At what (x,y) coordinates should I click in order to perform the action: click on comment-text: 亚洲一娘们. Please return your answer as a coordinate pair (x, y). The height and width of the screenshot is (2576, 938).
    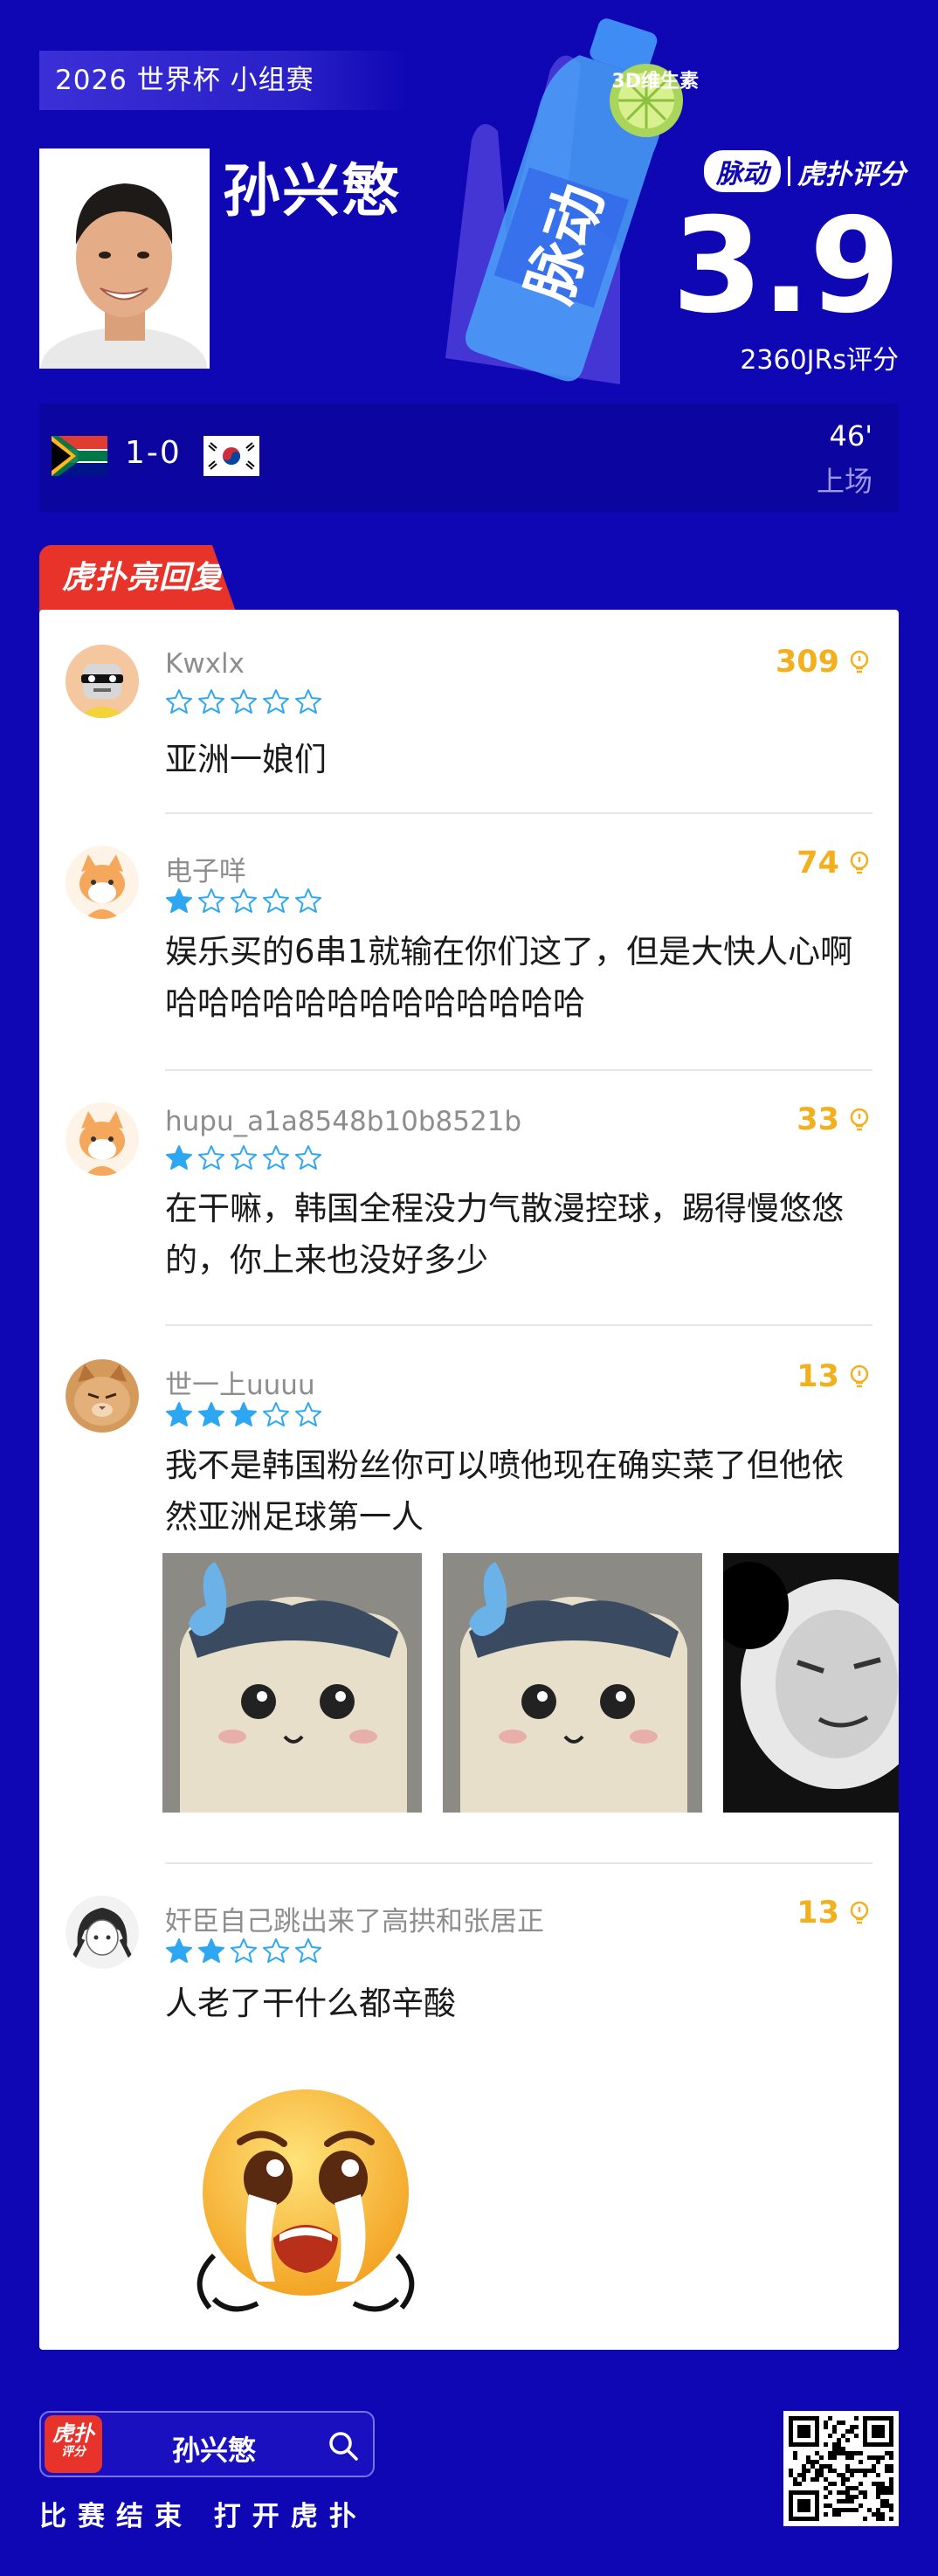
    Looking at the image, I should click on (246, 759).